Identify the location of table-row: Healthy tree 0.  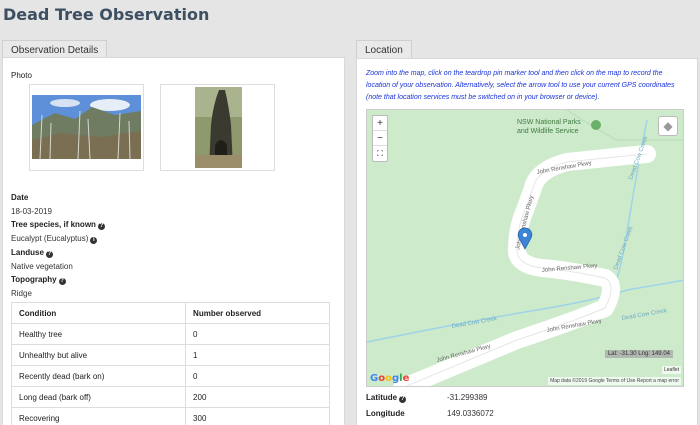
(170, 334).